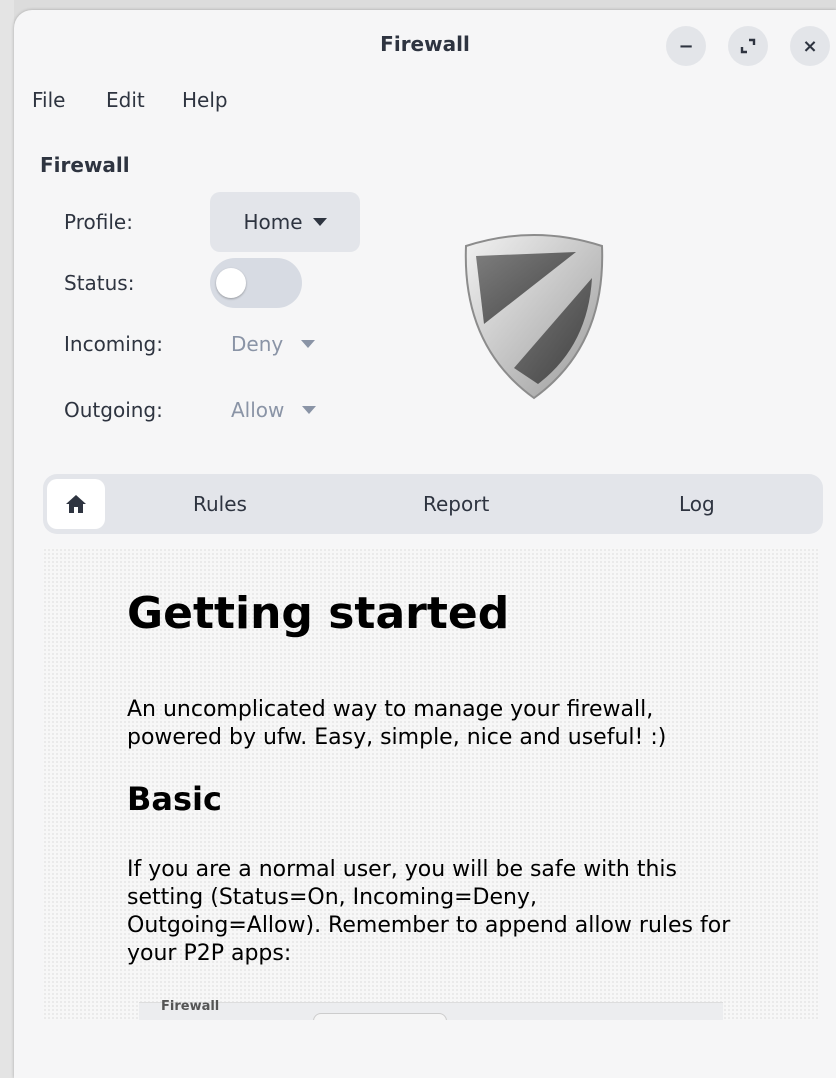 Image resolution: width=836 pixels, height=1078 pixels. I want to click on maximize-button, so click(748, 46).